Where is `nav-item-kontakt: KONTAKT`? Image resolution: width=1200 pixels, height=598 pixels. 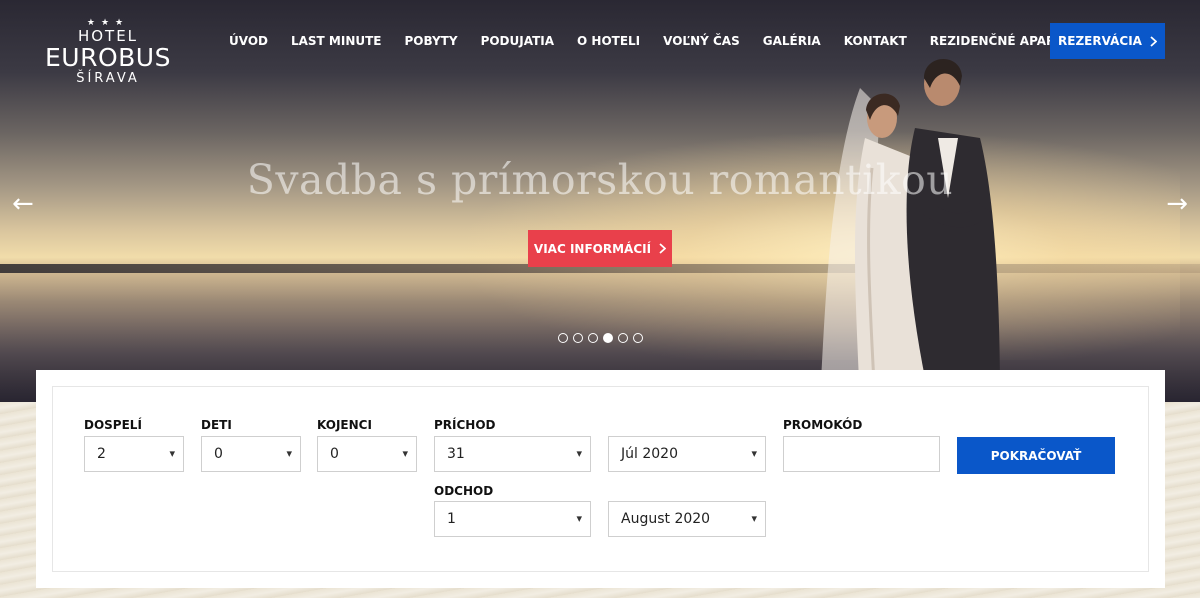 nav-item-kontakt: KONTAKT is located at coordinates (875, 41).